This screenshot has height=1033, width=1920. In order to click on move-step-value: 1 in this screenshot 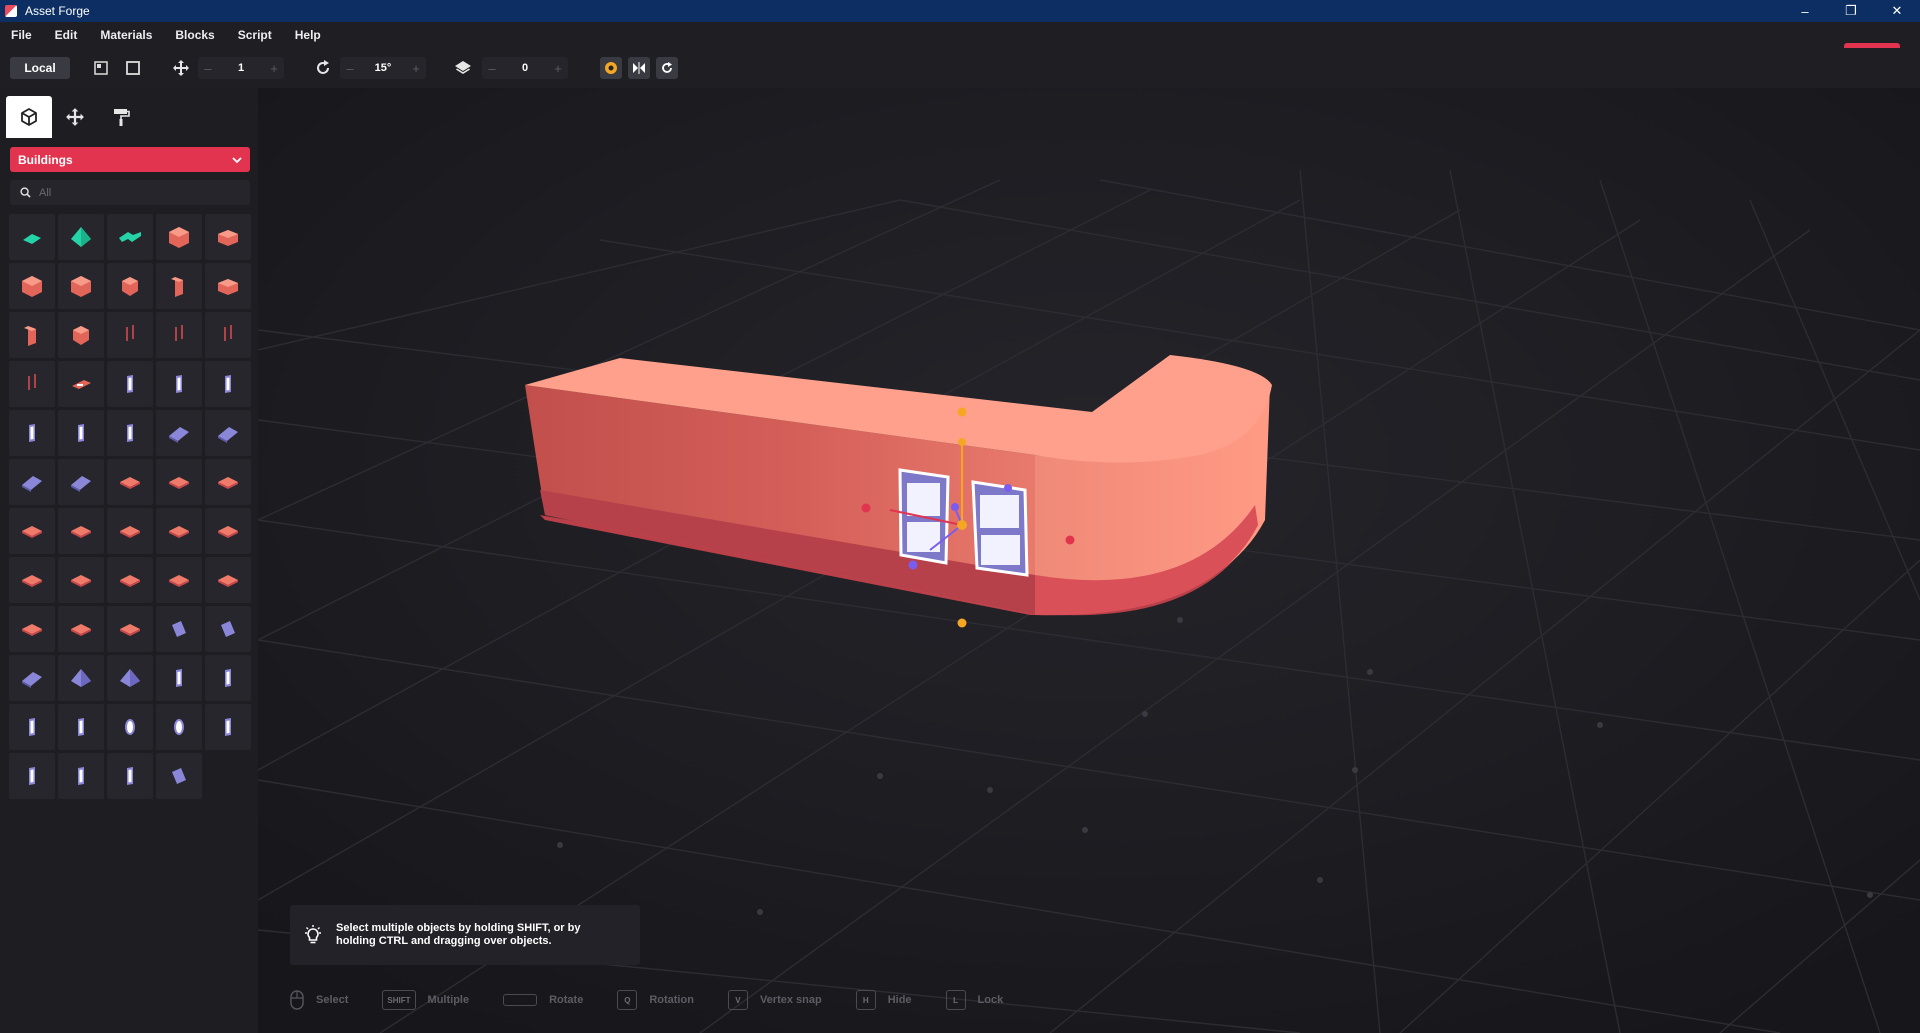, I will do `click(241, 68)`.